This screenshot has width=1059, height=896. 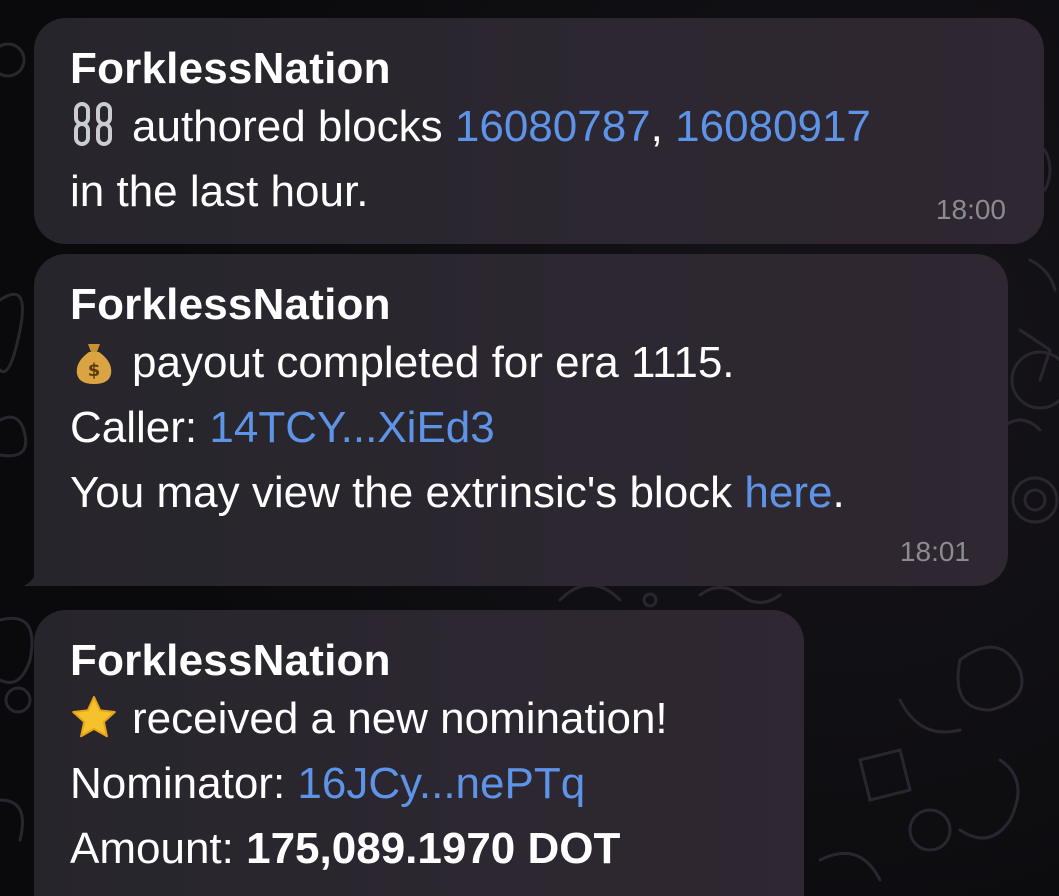 What do you see at coordinates (42, 573) in the screenshot?
I see `bubble-tail` at bounding box center [42, 573].